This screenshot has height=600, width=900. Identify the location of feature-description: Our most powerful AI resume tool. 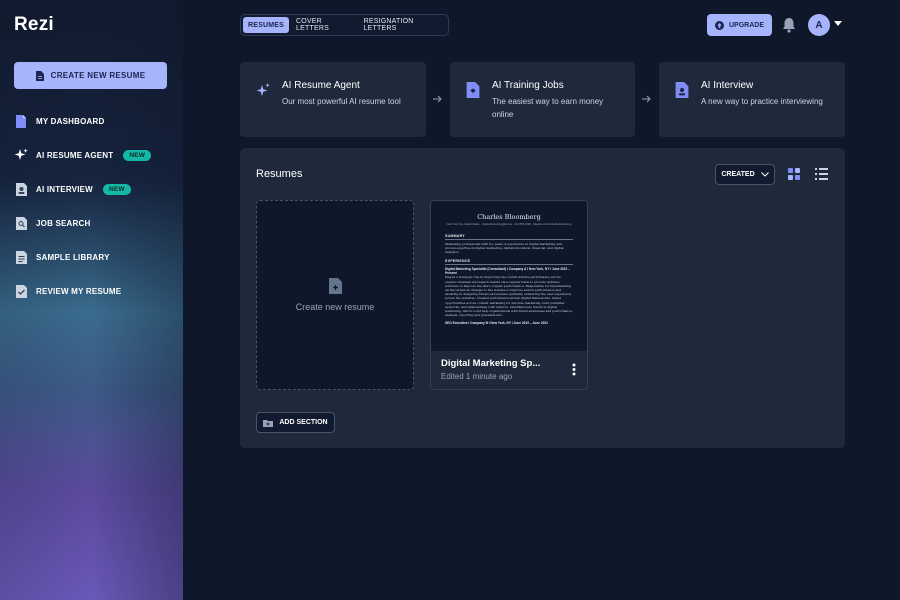
(341, 101).